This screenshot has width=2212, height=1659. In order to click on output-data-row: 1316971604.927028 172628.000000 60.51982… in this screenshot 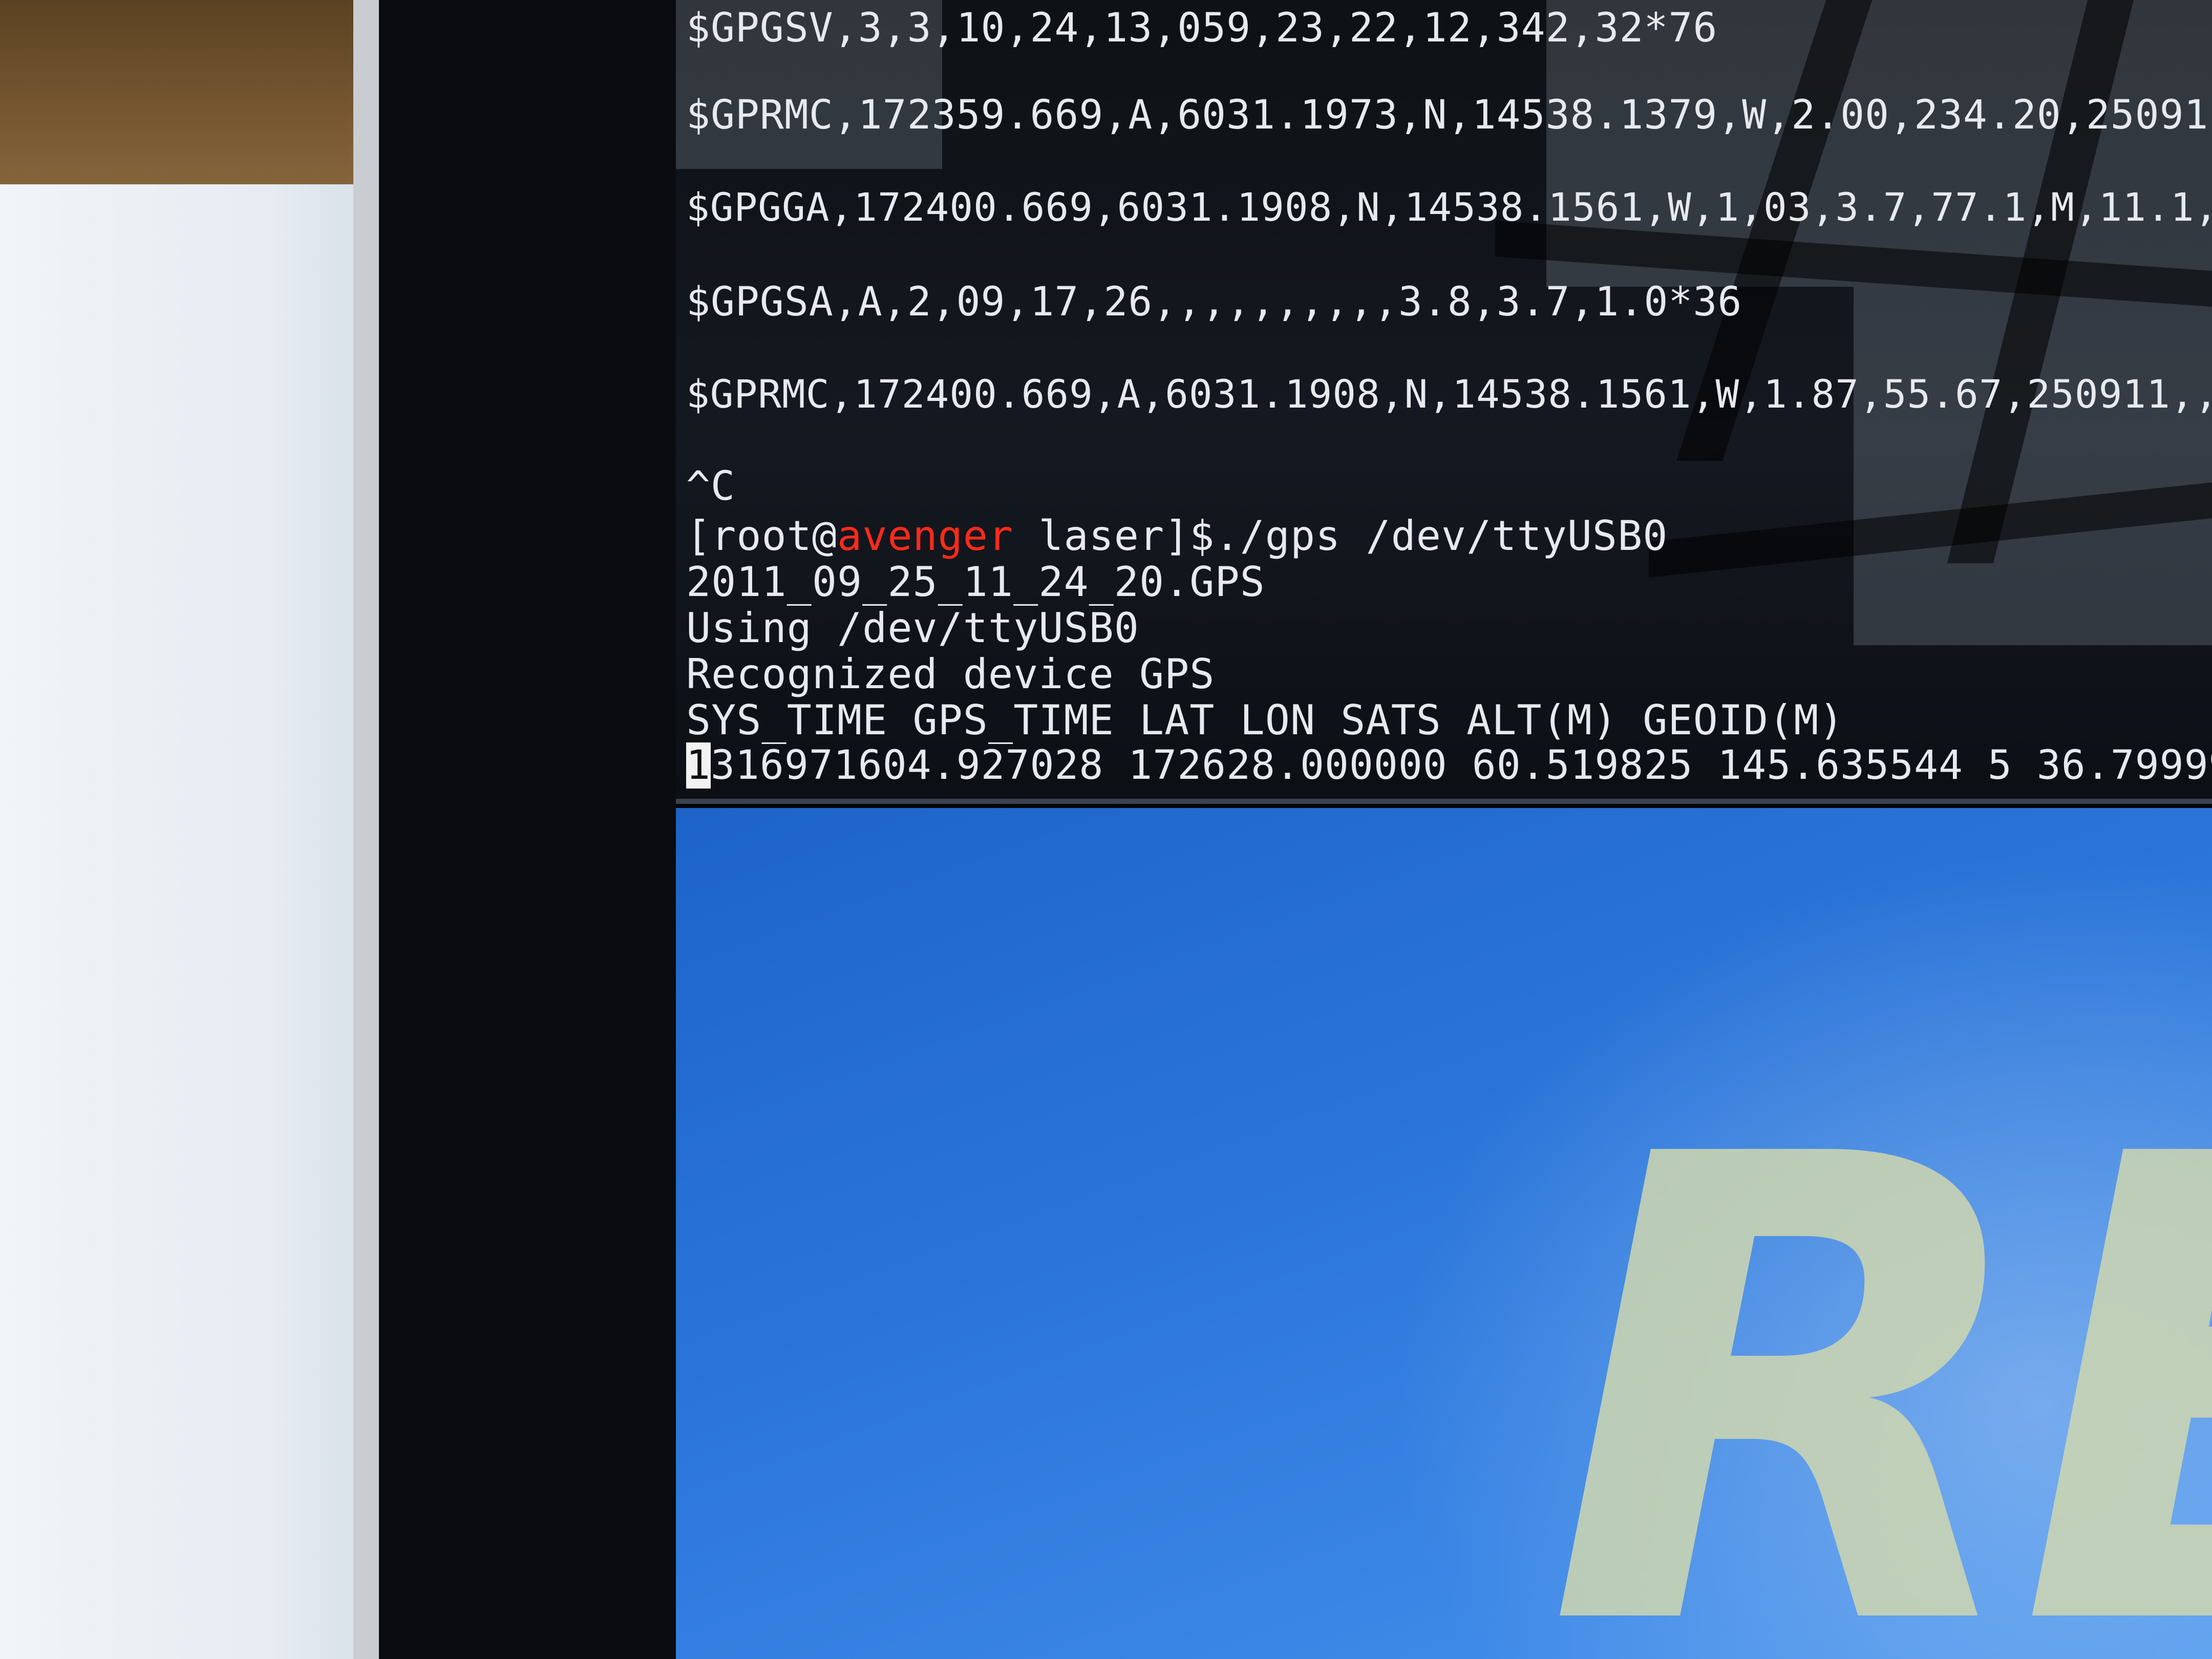, I will do `click(1449, 765)`.